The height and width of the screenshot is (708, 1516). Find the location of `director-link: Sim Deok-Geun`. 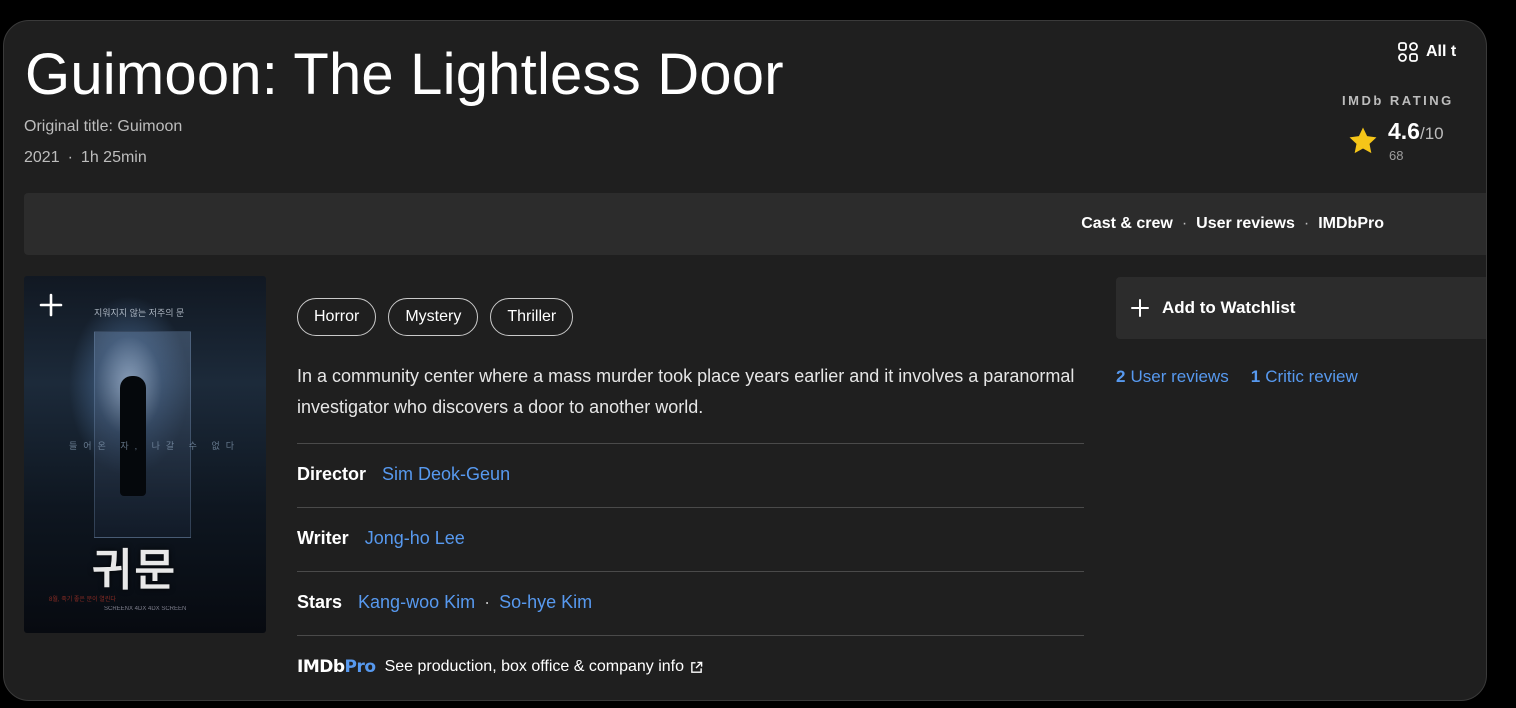

director-link: Sim Deok-Geun is located at coordinates (446, 474).